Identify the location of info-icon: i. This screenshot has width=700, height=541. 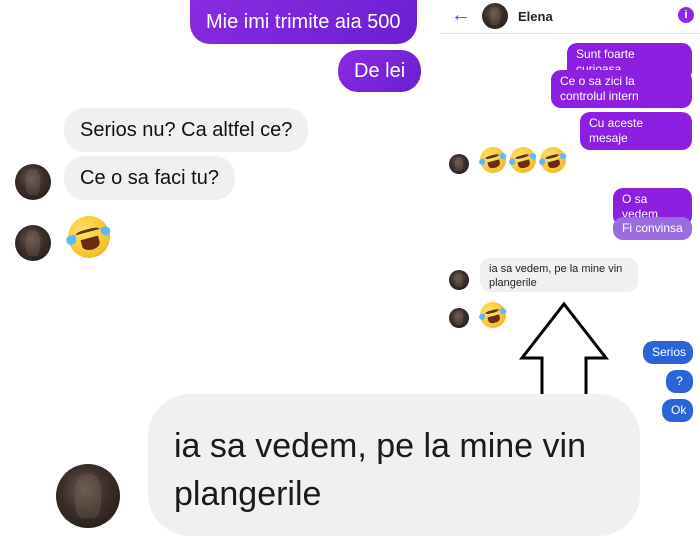
(686, 15).